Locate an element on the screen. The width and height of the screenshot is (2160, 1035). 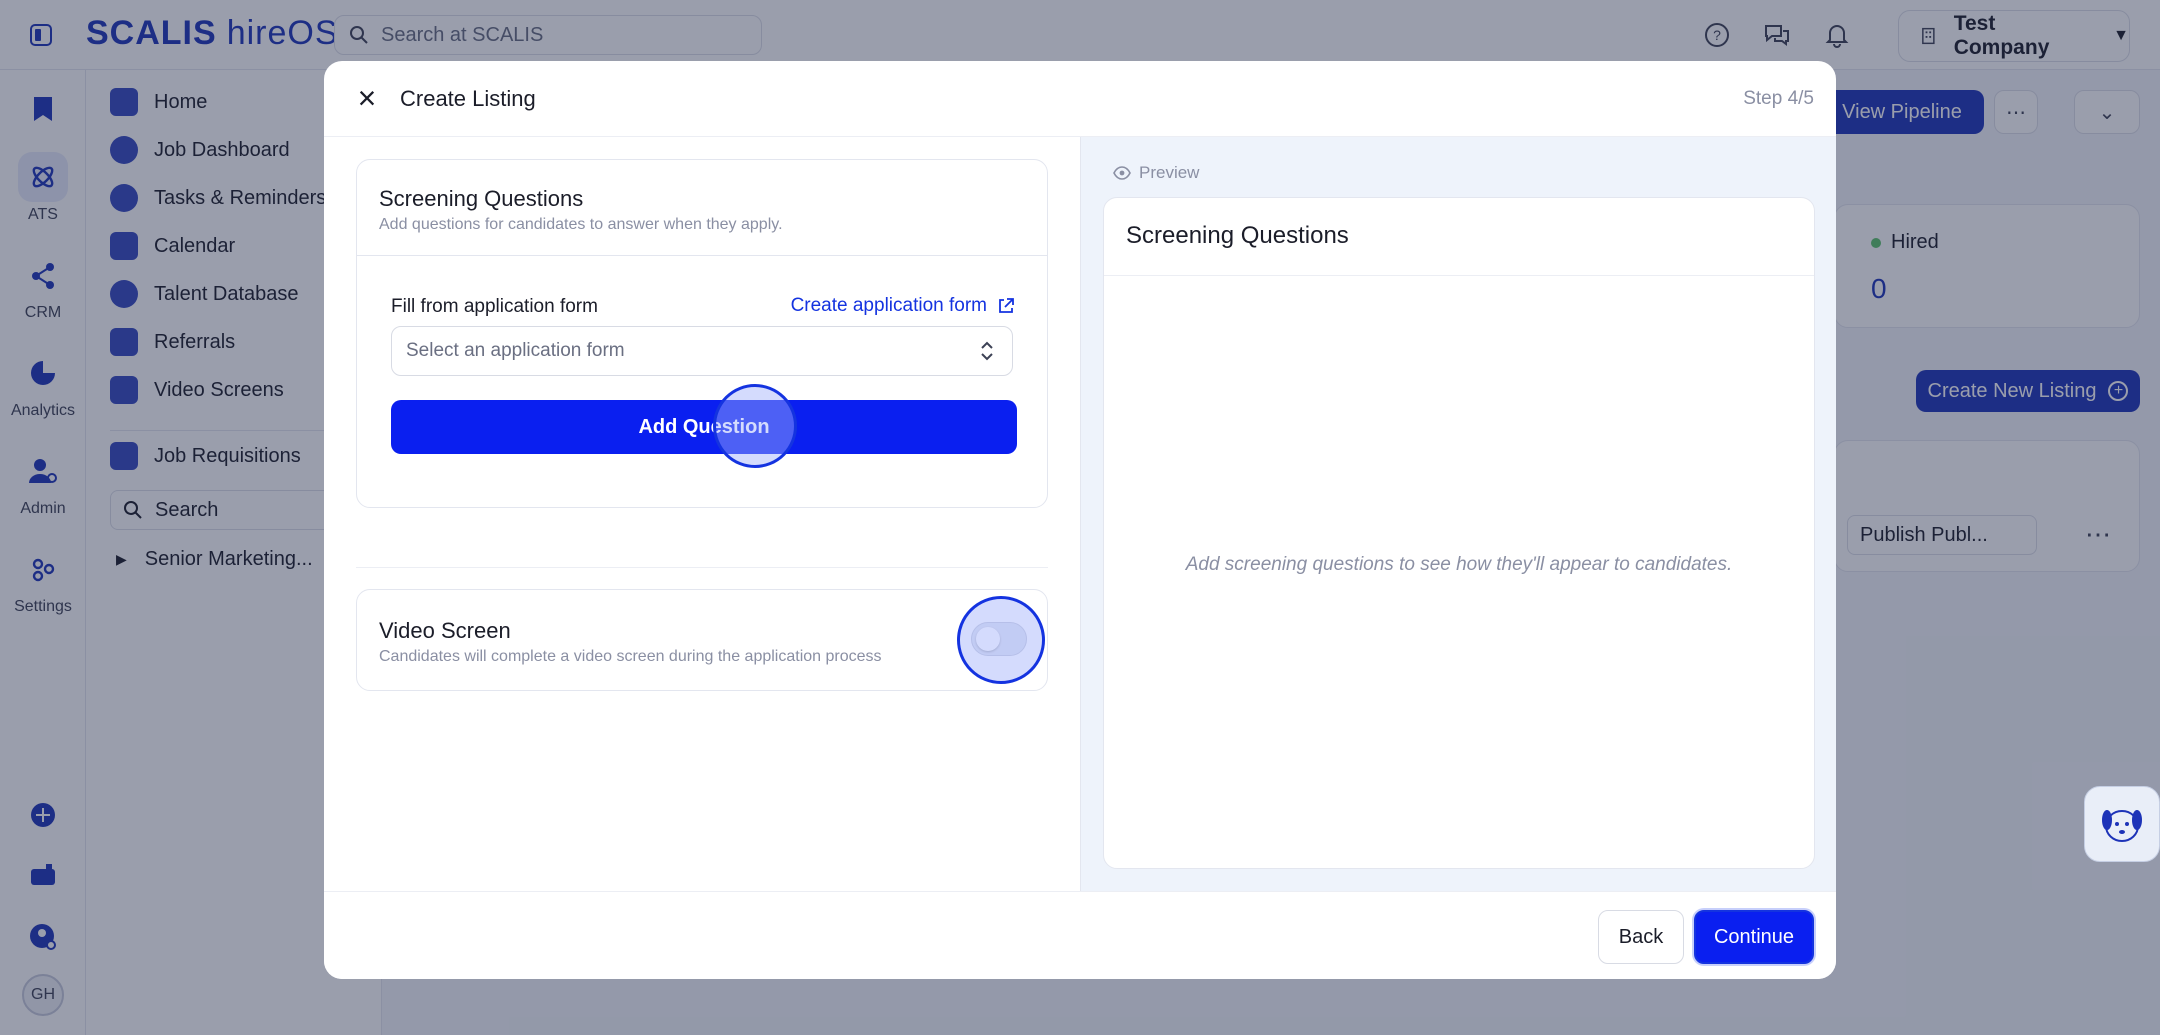
modal-title: Create Listing is located at coordinates (468, 98).